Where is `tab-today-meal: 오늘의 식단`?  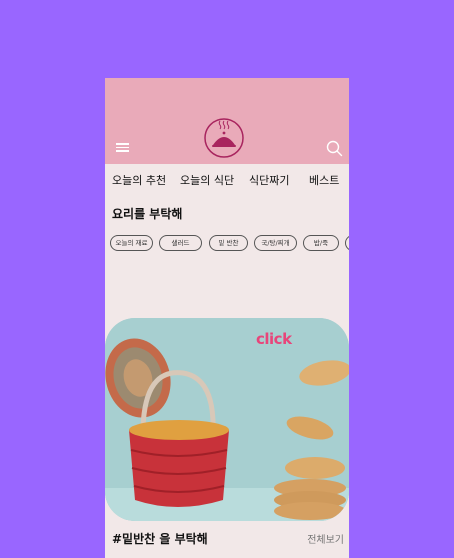 tab-today-meal: 오늘의 식단 is located at coordinates (207, 180).